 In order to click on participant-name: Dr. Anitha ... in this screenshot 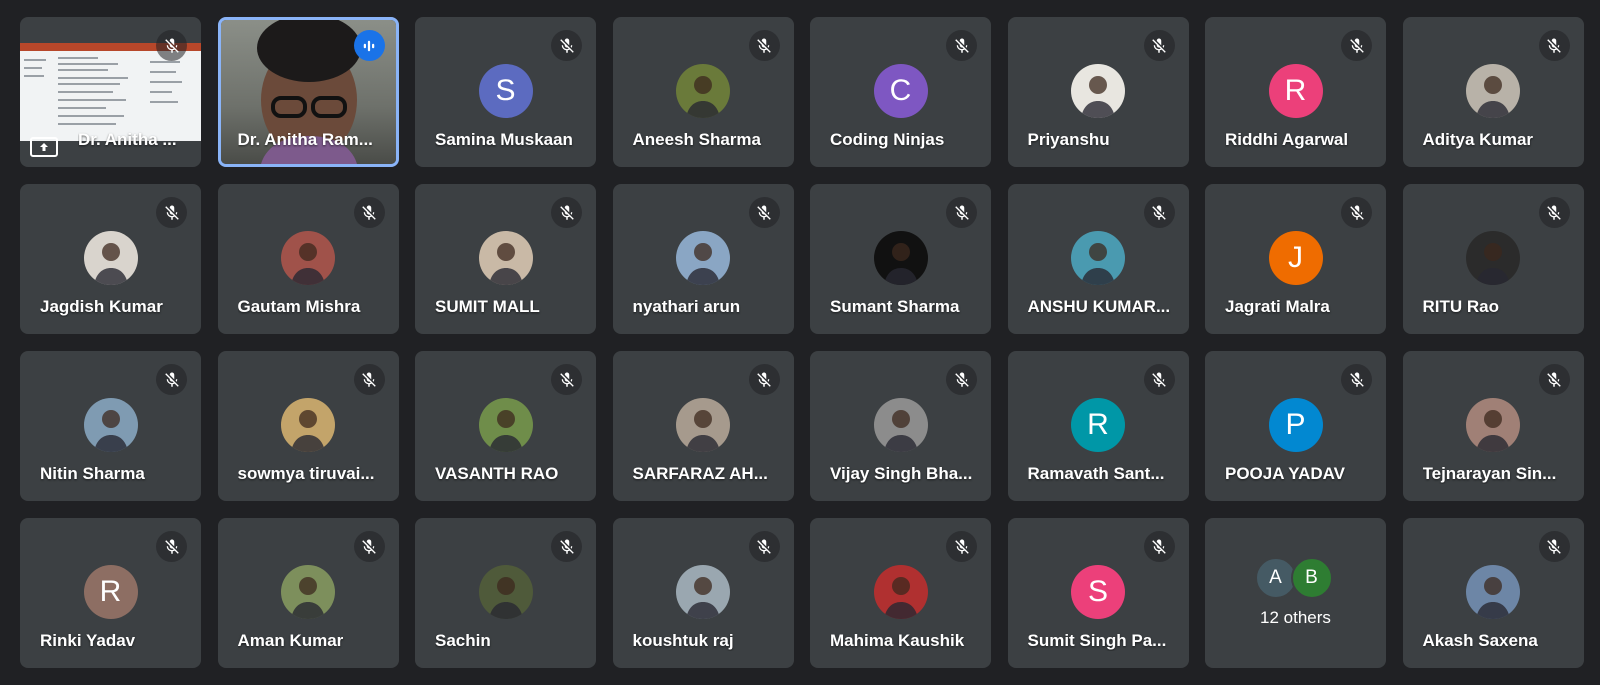, I will do `click(127, 139)`.